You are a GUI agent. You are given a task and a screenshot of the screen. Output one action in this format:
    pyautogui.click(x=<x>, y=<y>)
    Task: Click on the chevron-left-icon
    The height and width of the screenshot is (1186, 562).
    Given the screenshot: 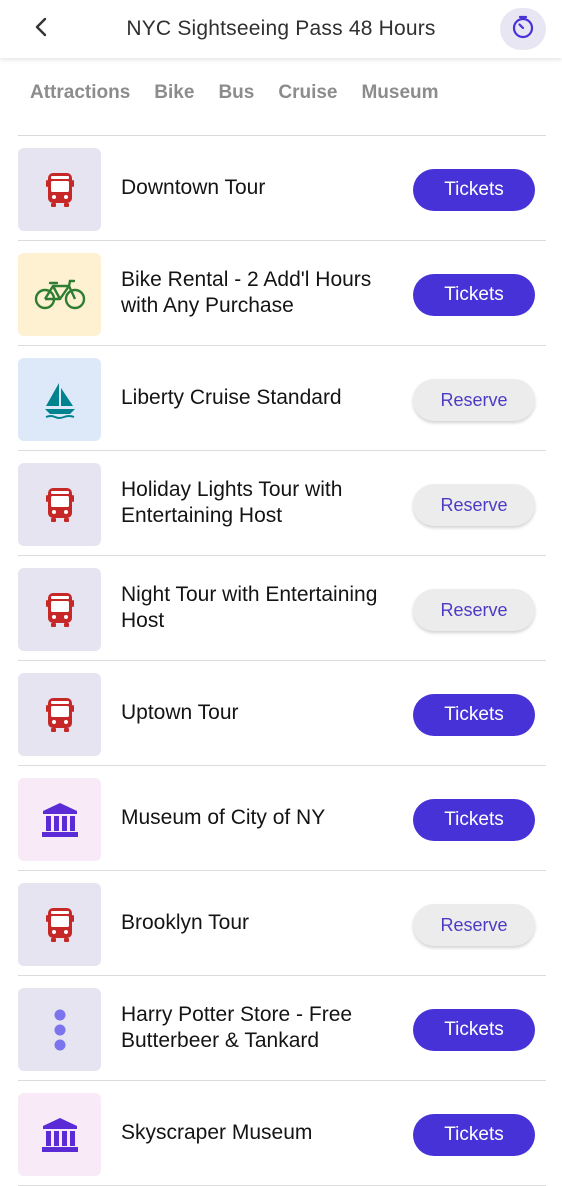 What is the action you would take?
    pyautogui.click(x=42, y=29)
    